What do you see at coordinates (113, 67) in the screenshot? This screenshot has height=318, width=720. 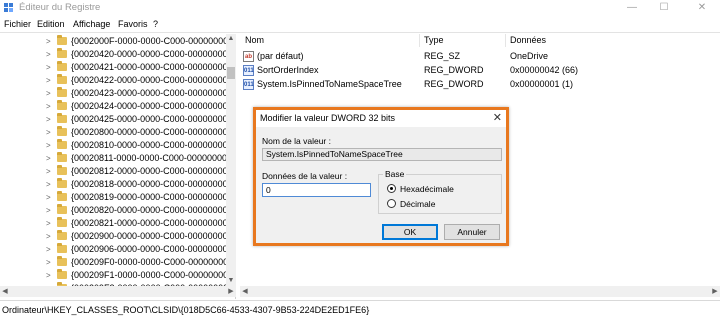 I see `tree-item: > {00020421-0000-0000-C000-000000000(` at bounding box center [113, 67].